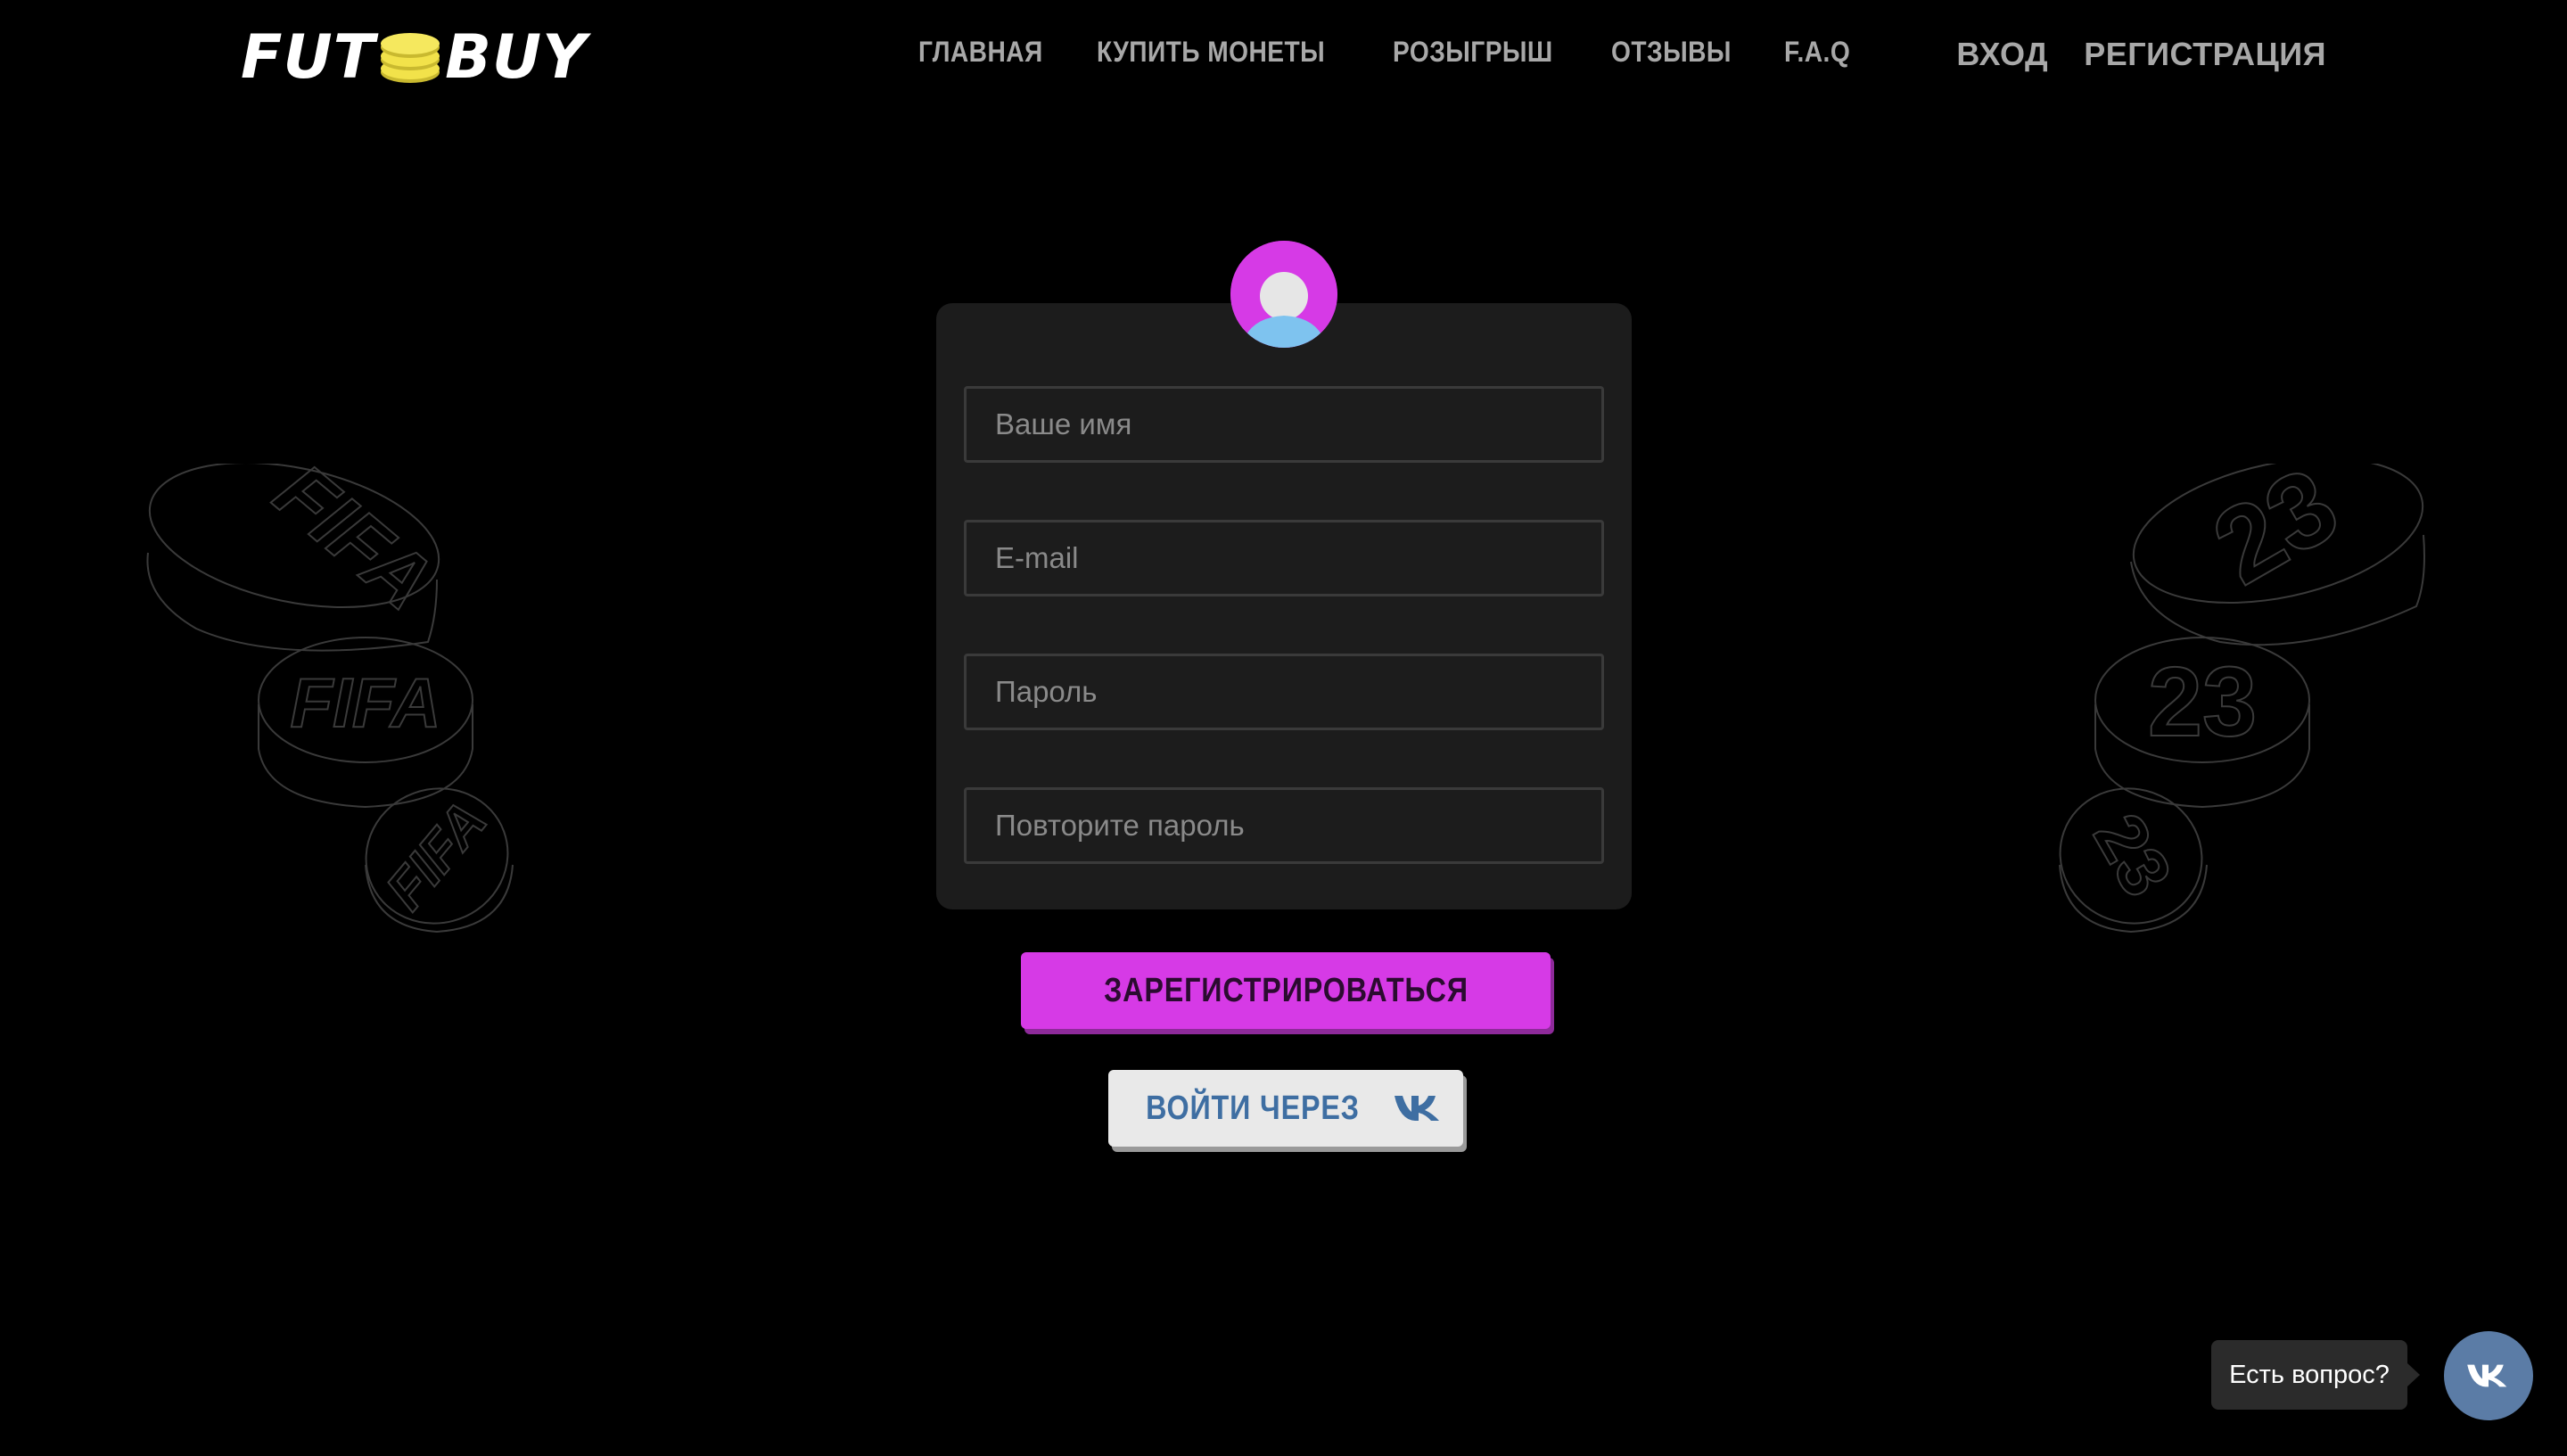 The image size is (2567, 1456). I want to click on 23-coins-decoration: 23 23 23, so click(2242, 699).